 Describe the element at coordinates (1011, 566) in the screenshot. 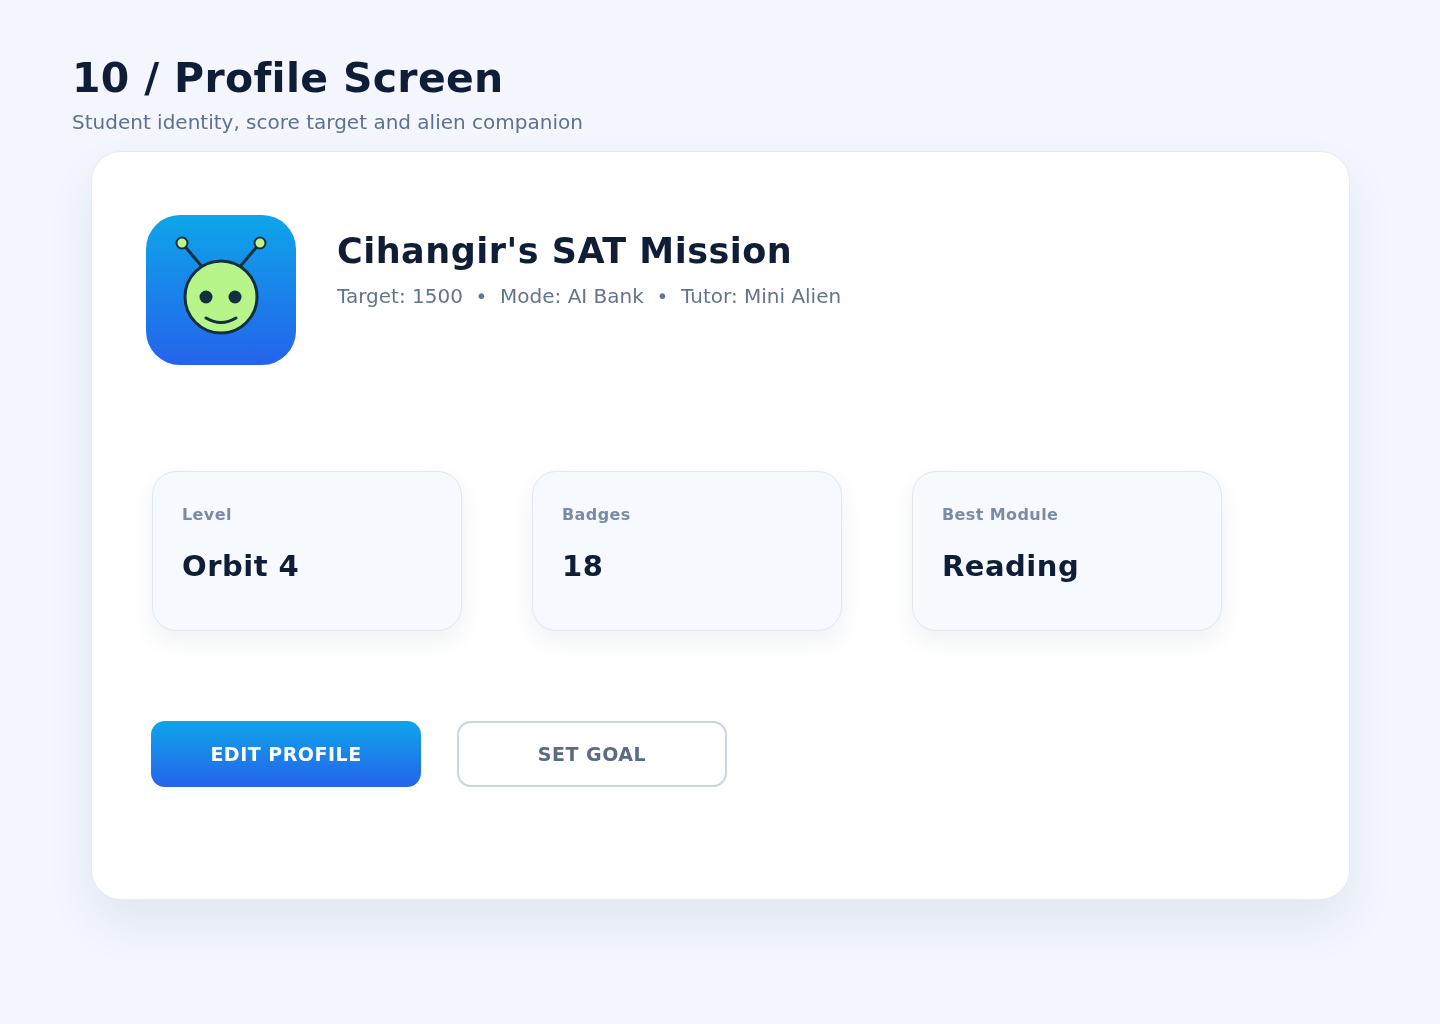

I see `stat-value: Reading` at that location.